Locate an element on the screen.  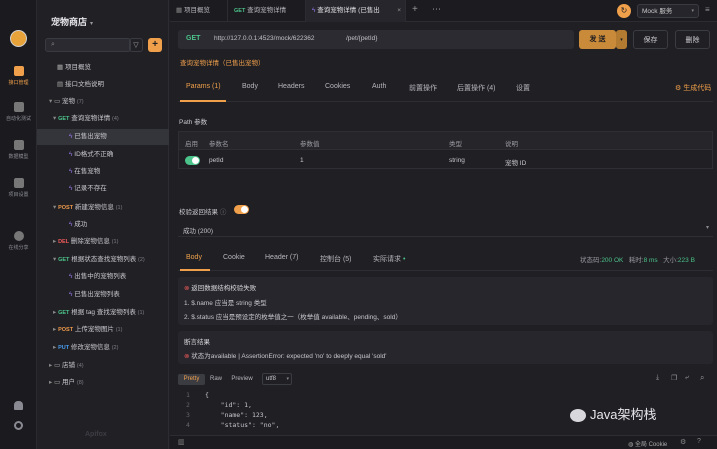
menu-icon: ≡ is located at coordinates (707, 9).